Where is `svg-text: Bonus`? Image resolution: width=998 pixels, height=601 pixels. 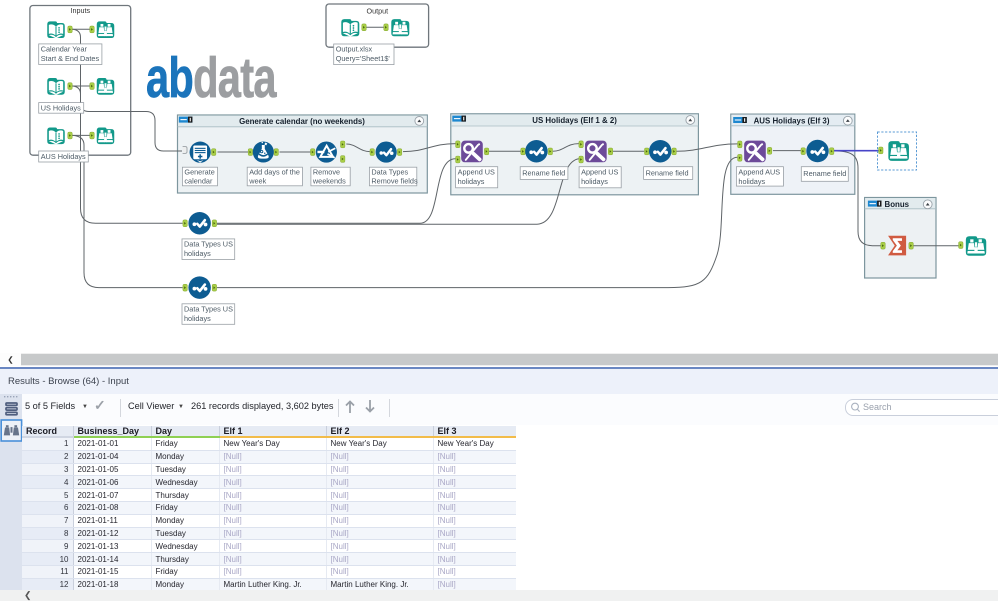 svg-text: Bonus is located at coordinates (897, 204).